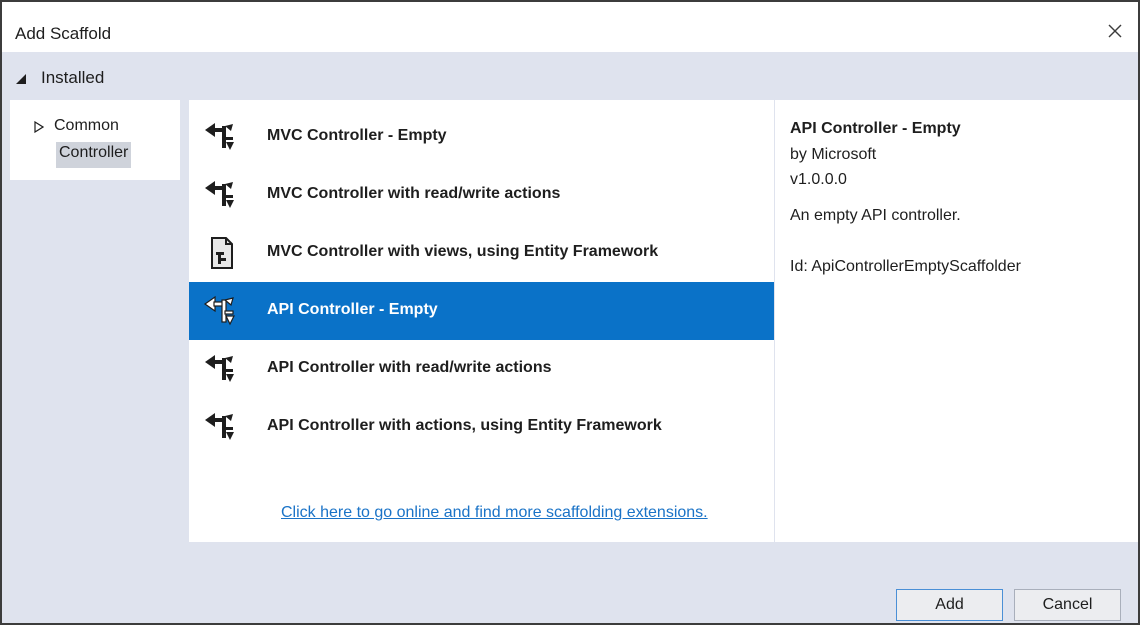  Describe the element at coordinates (481, 137) in the screenshot. I see `list-item-mvc-empty: MVC Controller - Empty` at that location.